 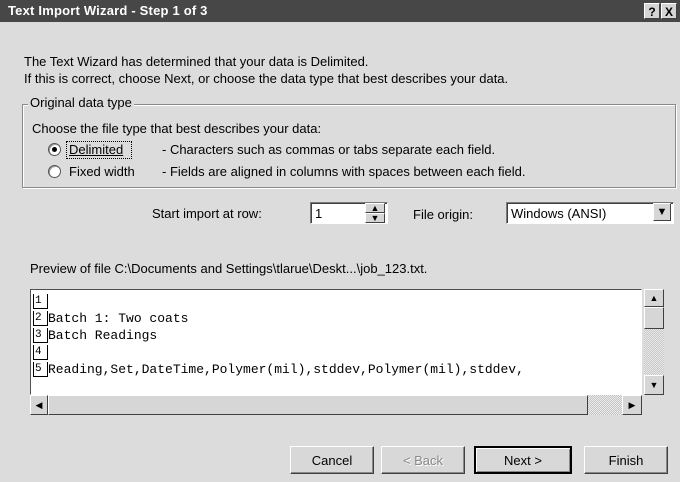 I want to click on preview-row: 1, so click(x=40, y=302).